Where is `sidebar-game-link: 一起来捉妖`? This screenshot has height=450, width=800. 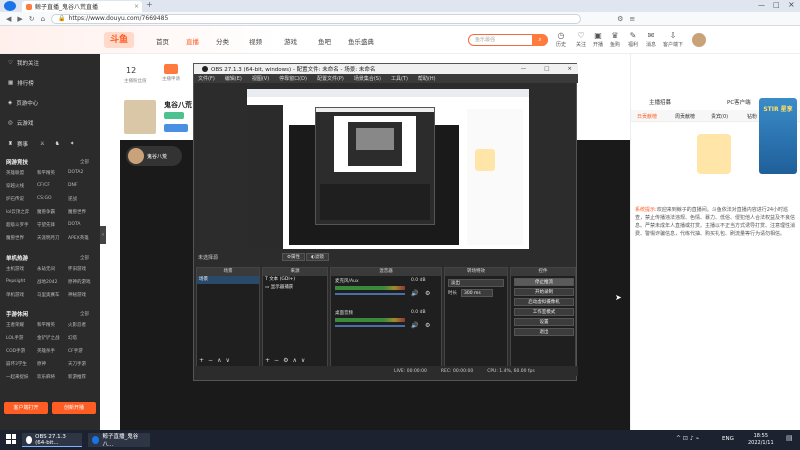
sidebar-game-link: 一起来捉妖 is located at coordinates (17, 377).